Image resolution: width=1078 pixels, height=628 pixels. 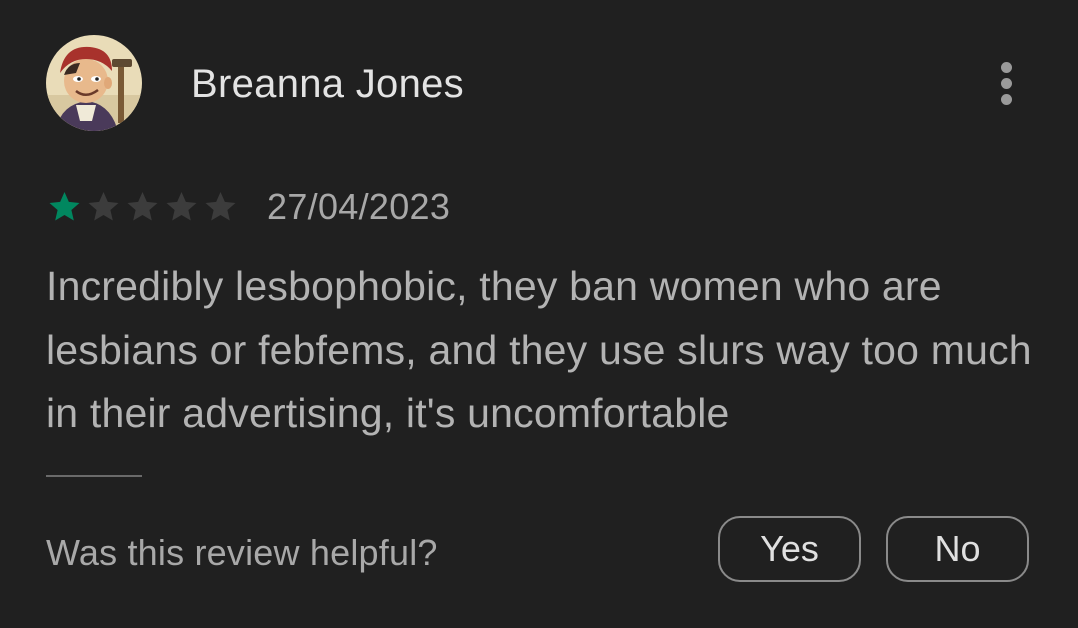 I want to click on more-vert-icon, so click(x=1006, y=67).